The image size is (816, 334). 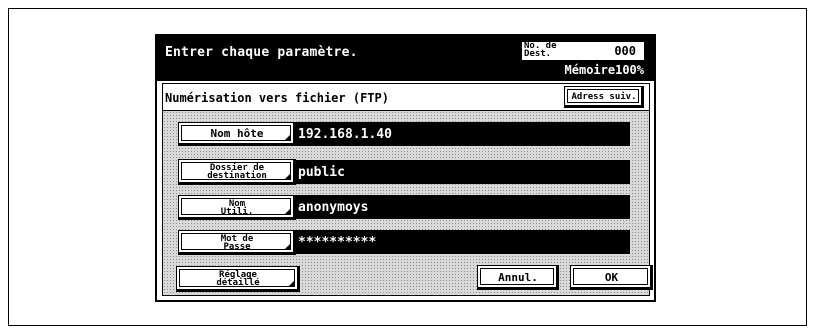 I want to click on user-name-label: Nom Utili., so click(x=237, y=207).